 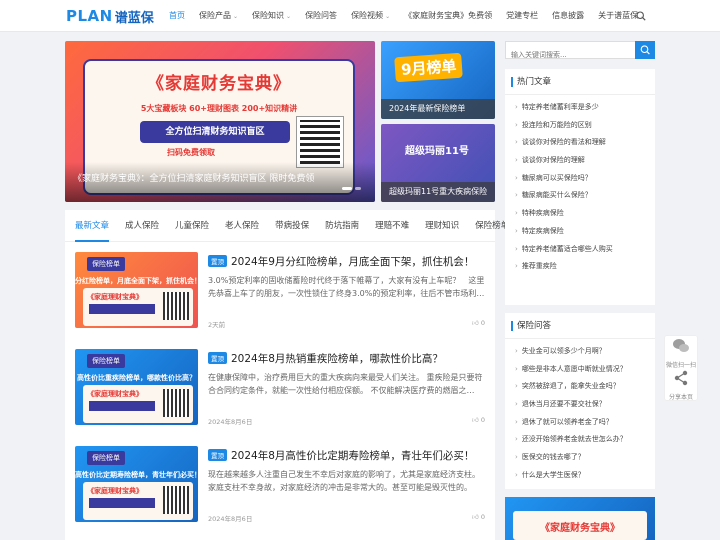 I want to click on category-tab: 成人保险, so click(x=142, y=226).